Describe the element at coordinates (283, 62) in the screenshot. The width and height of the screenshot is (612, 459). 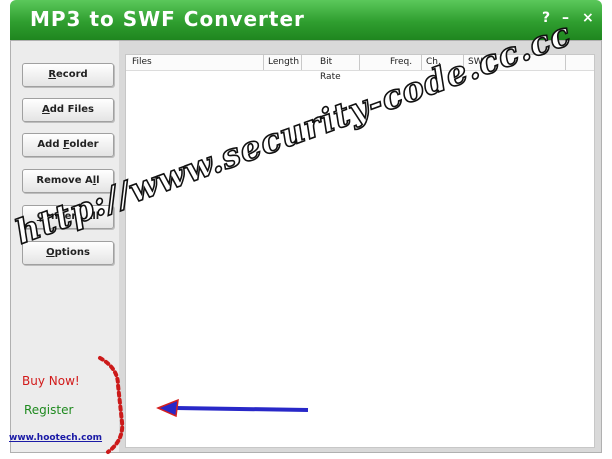
I see `column-length: Length` at that location.